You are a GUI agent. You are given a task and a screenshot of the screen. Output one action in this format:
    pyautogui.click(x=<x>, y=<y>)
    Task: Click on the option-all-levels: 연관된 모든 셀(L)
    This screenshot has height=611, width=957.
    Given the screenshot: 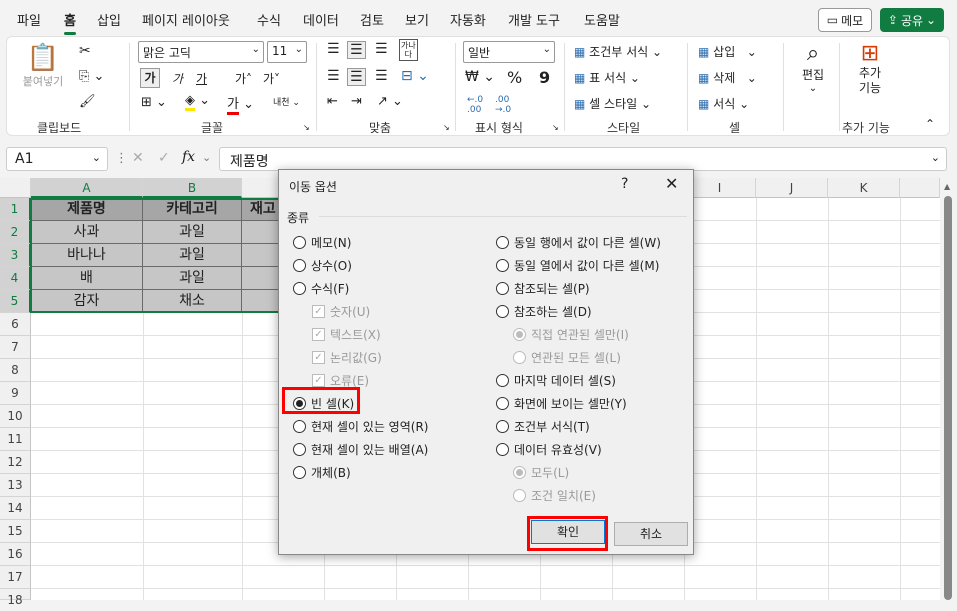 What is the action you would take?
    pyautogui.click(x=567, y=357)
    